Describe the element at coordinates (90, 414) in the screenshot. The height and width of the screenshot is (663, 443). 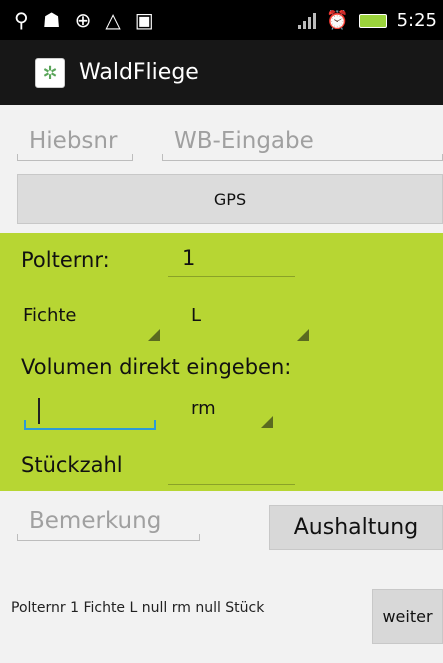
I see `volume-input` at that location.